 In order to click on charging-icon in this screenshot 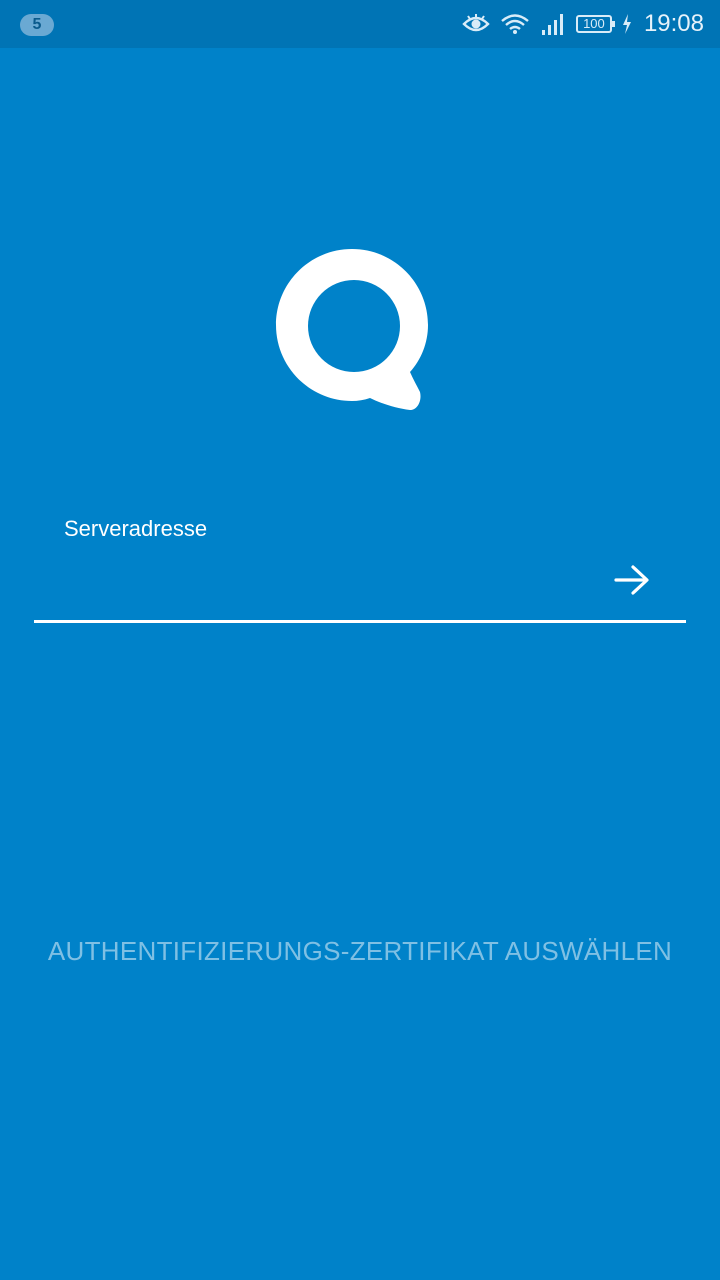, I will do `click(627, 24)`.